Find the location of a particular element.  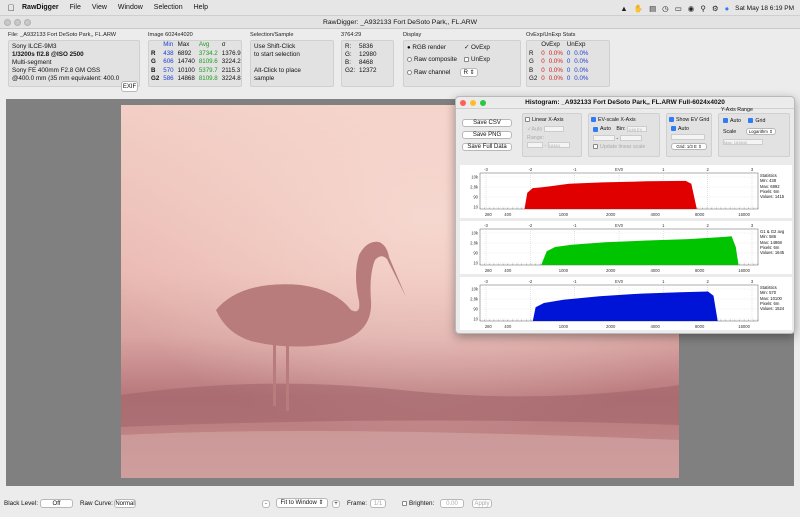

save-full-data-button: Save Full Data is located at coordinates (487, 147).